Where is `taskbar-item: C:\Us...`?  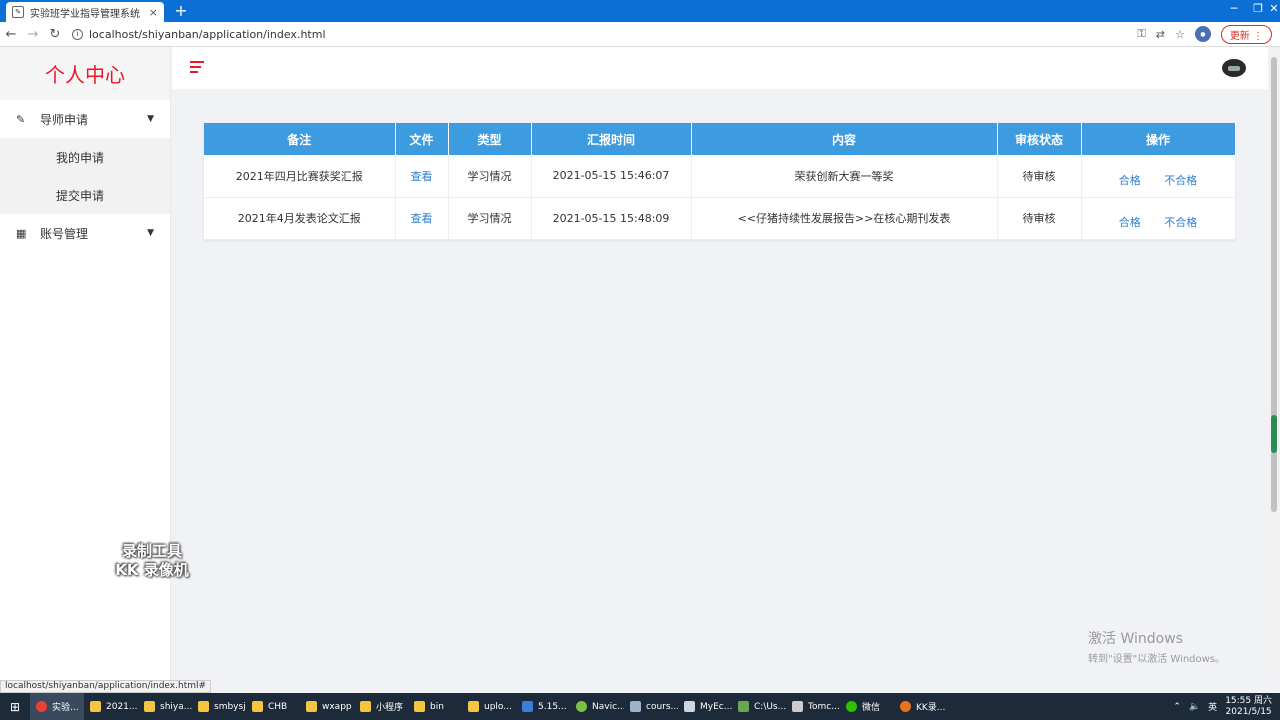
taskbar-item: C:\Us... is located at coordinates (759, 706).